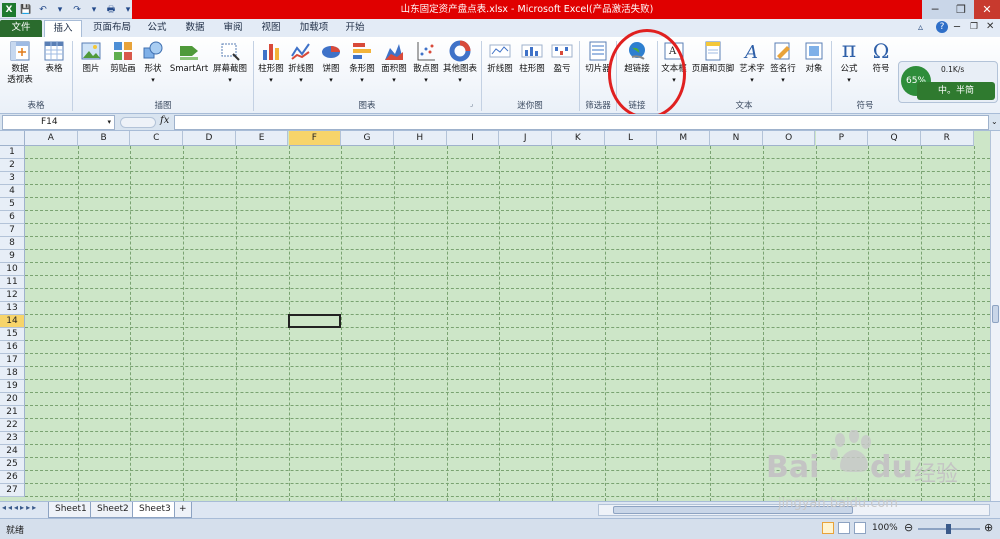 The image size is (1000, 539). What do you see at coordinates (155, 510) in the screenshot?
I see `sheet-tab-3: Sheet3` at bounding box center [155, 510].